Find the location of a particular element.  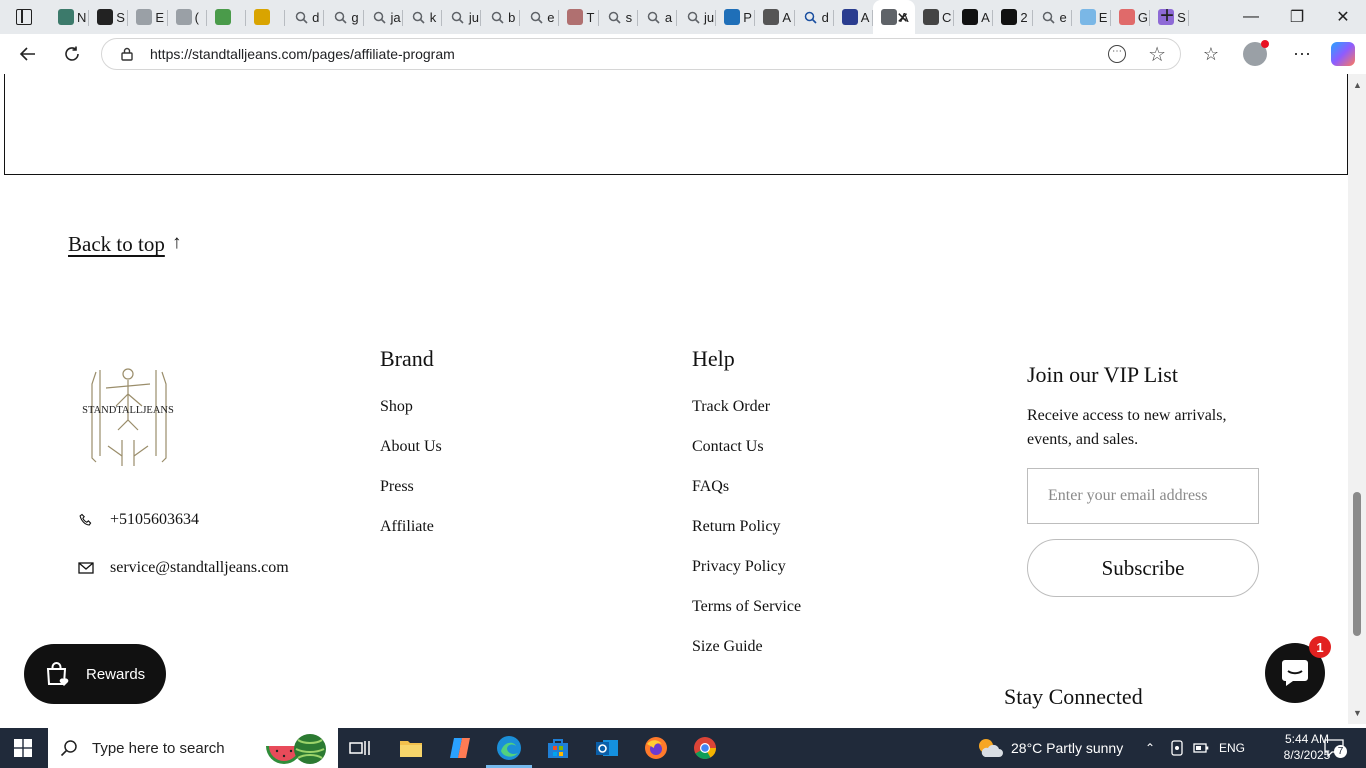

new-tab-button: + is located at coordinates (1167, 16).